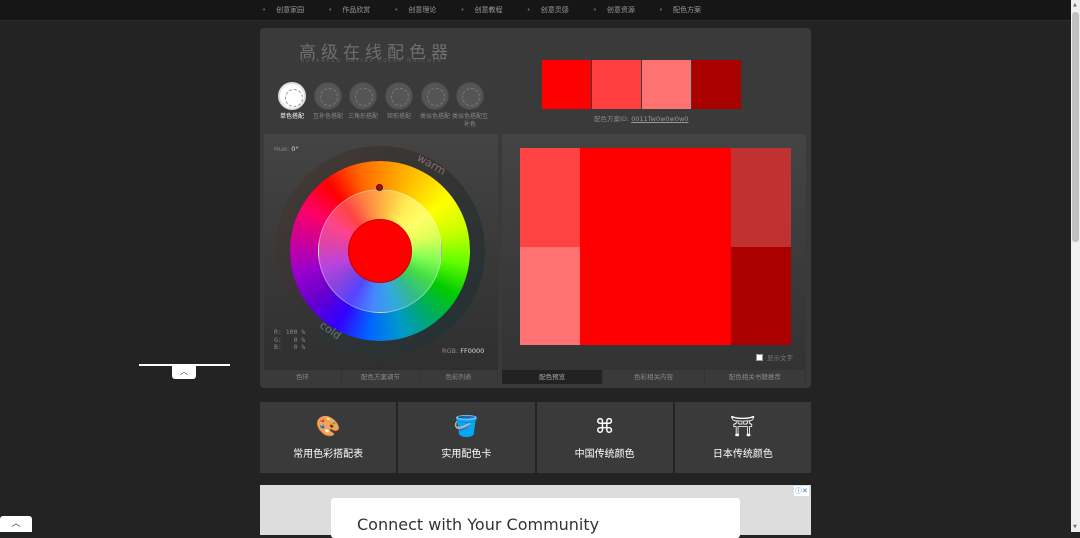  I want to click on rgb-hex-value: FF0000, so click(472, 351).